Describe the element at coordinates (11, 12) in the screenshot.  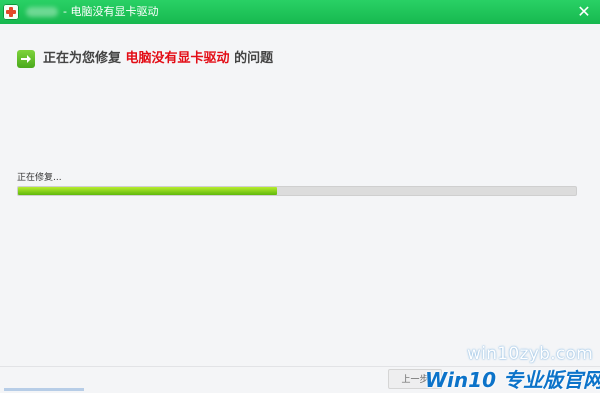
I see `app-logo-icon` at that location.